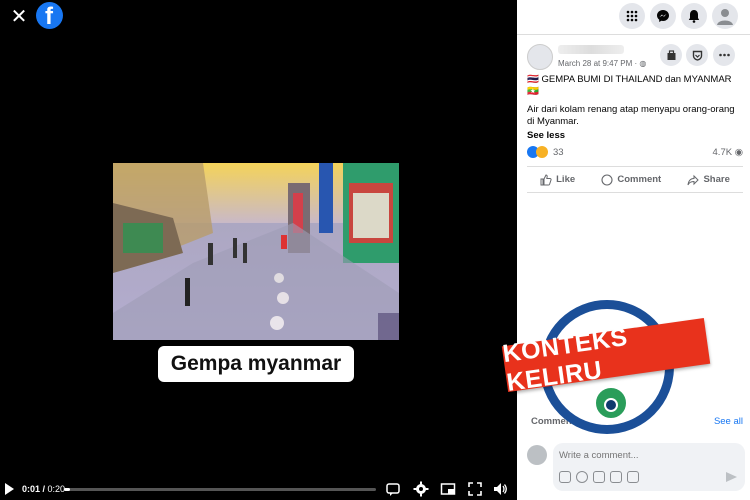 The image size is (750, 500). What do you see at coordinates (635, 136) in the screenshot?
I see `see-less-link: See less` at bounding box center [635, 136].